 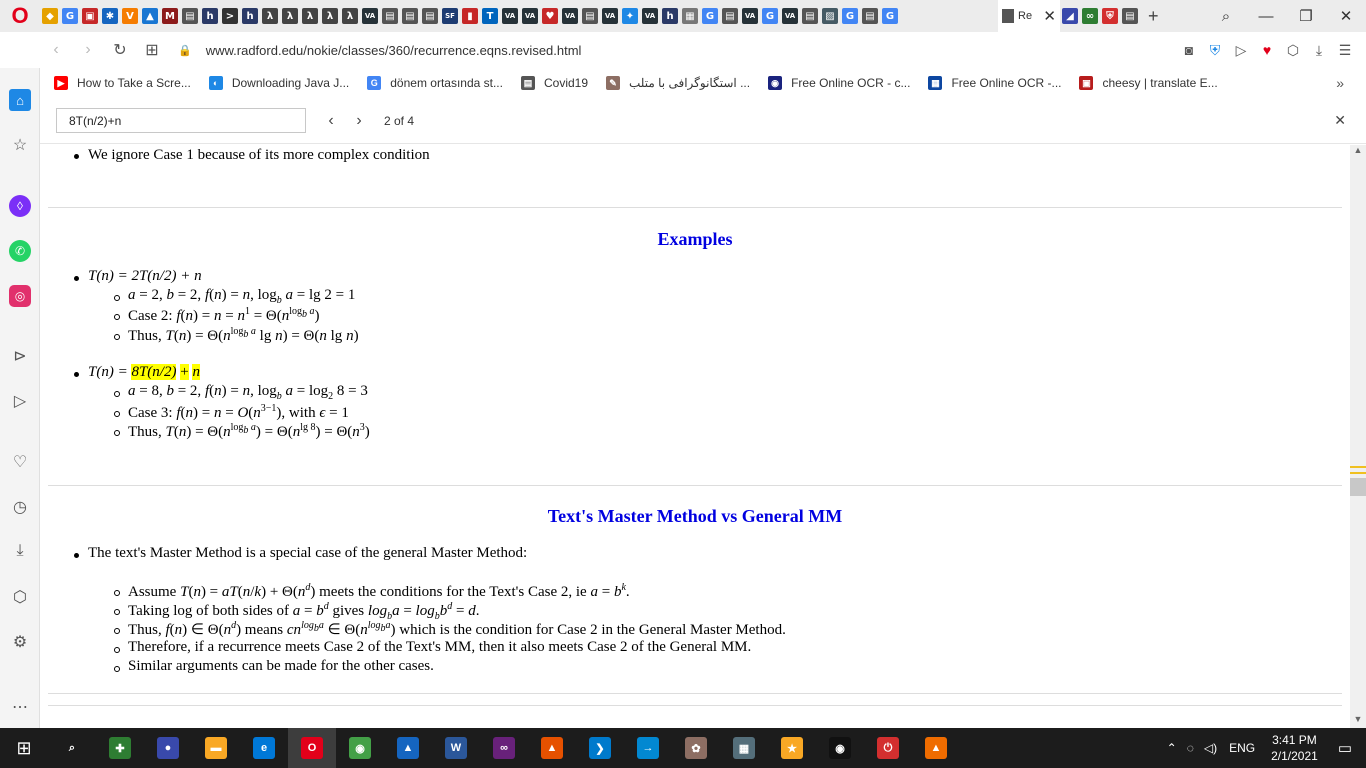 What do you see at coordinates (504, 748) in the screenshot?
I see `taskbar-visual-studio: ∞` at bounding box center [504, 748].